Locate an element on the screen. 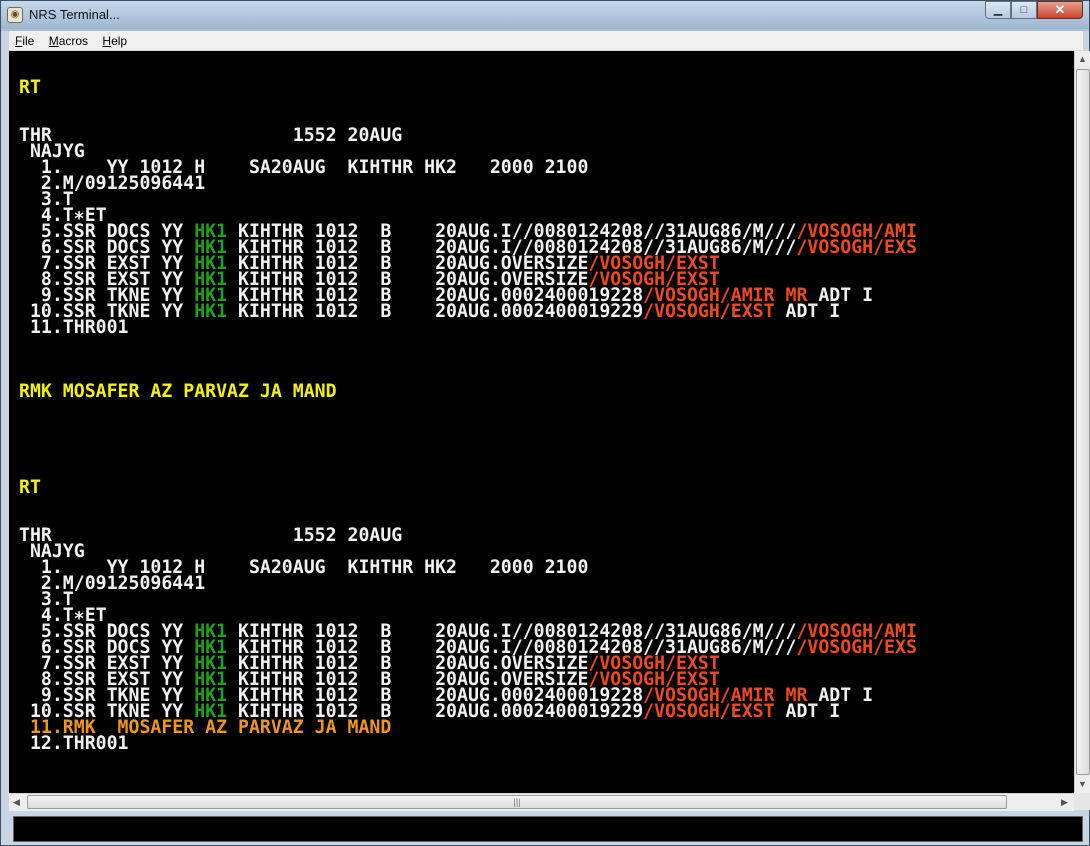  scroll-left-icon: ◀ is located at coordinates (16, 802).